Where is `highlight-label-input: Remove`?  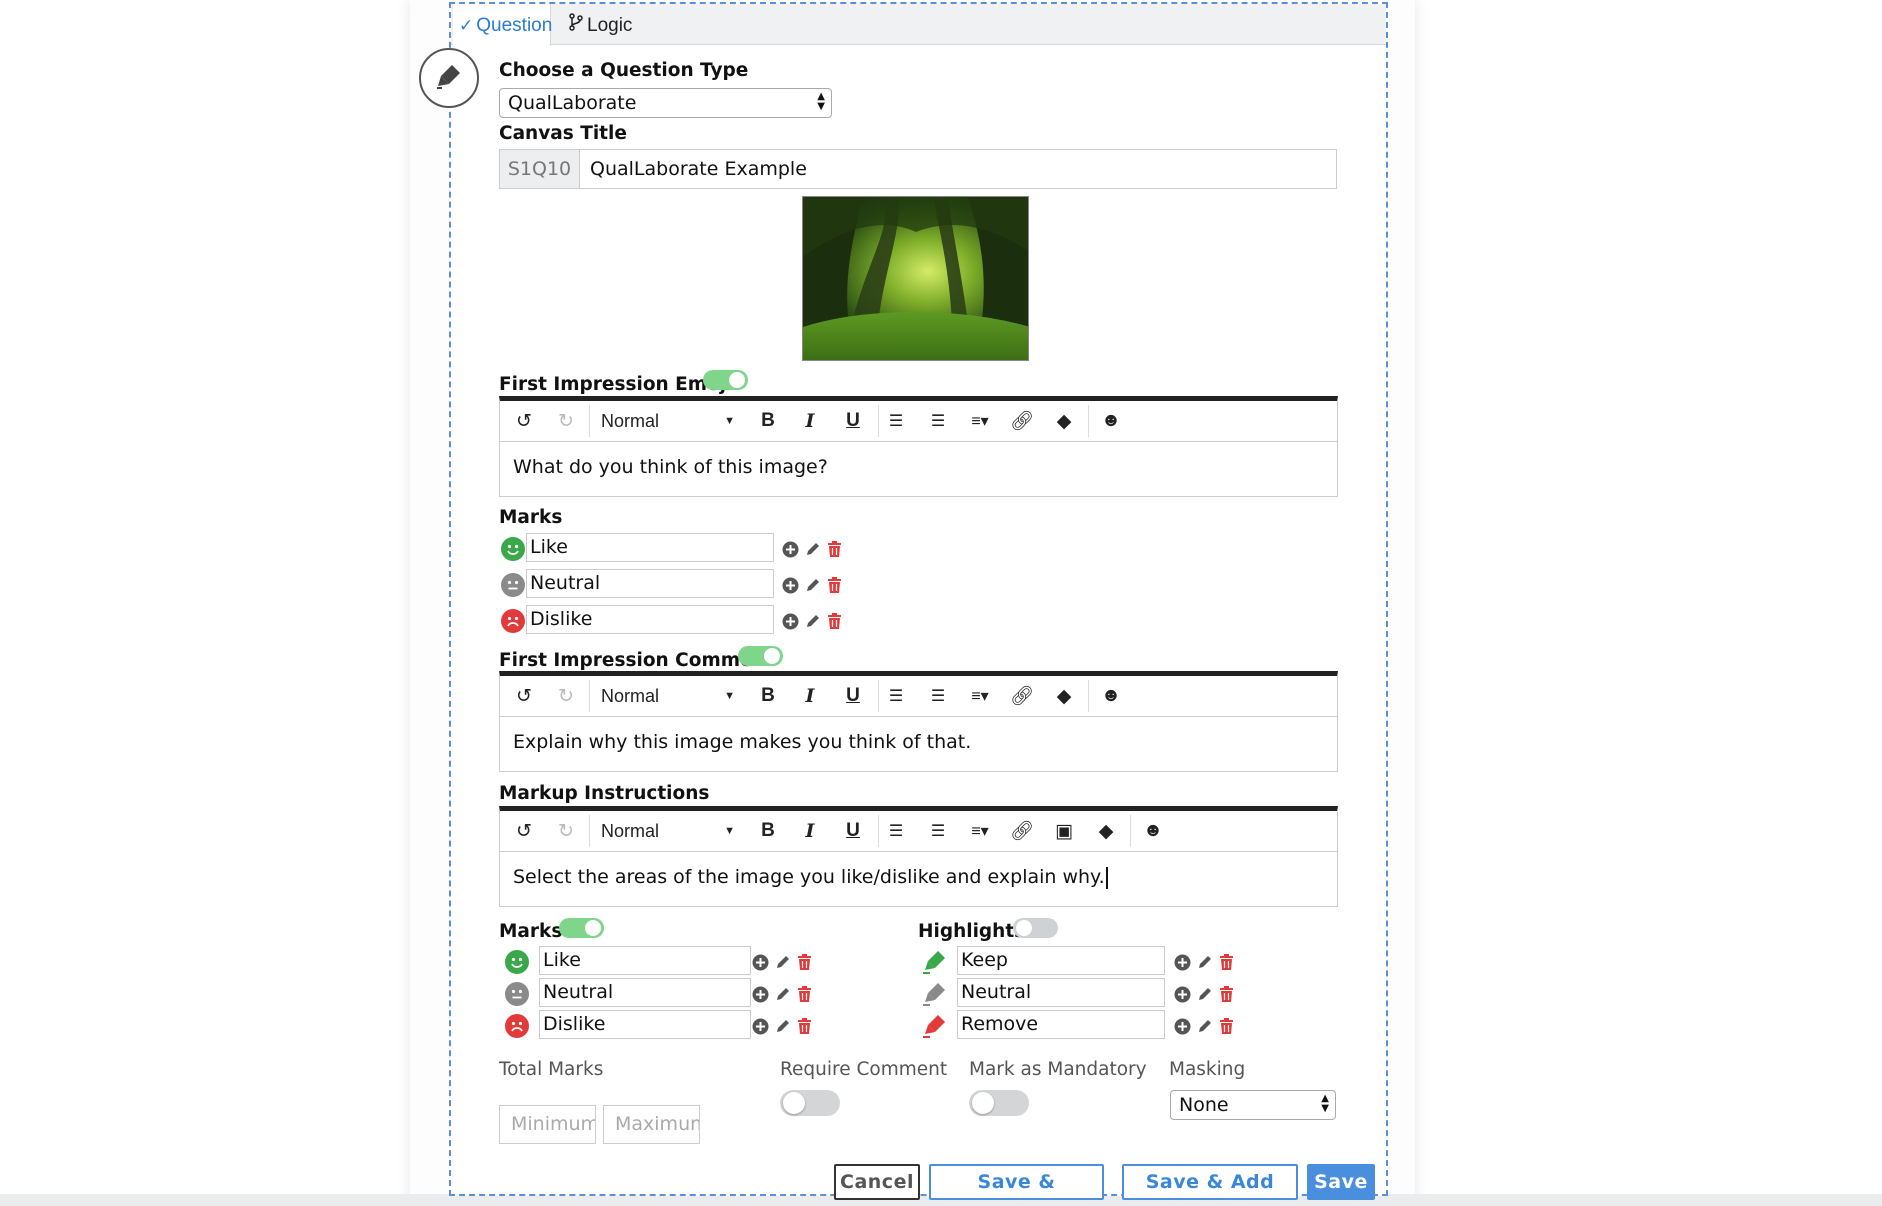 highlight-label-input: Remove is located at coordinates (1061, 1024).